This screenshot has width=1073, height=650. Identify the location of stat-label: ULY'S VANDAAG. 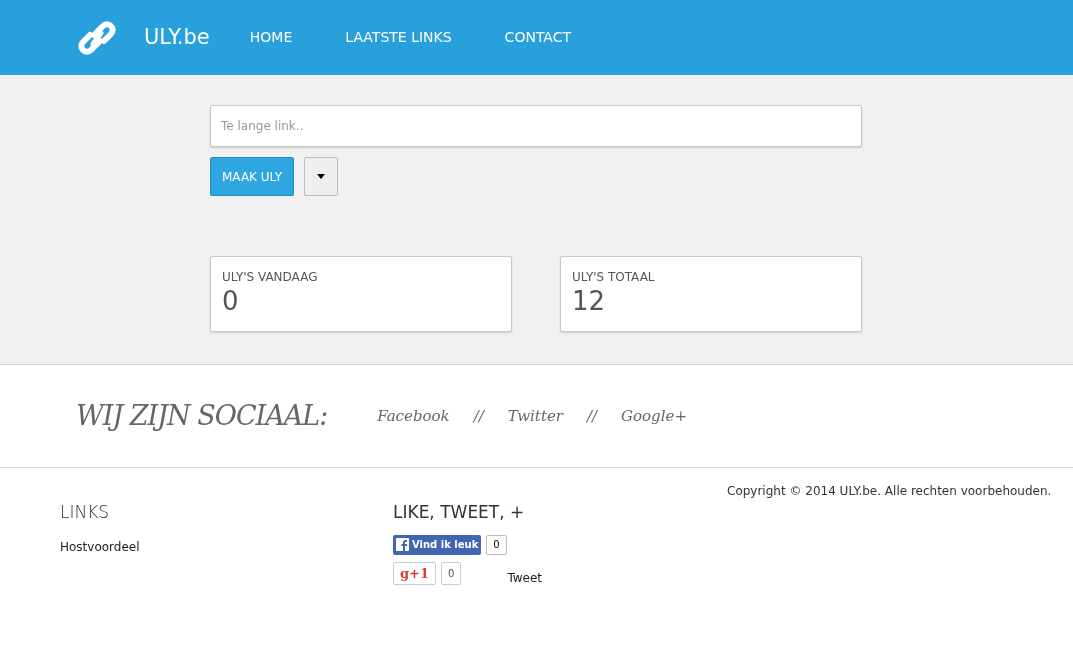
(270, 277).